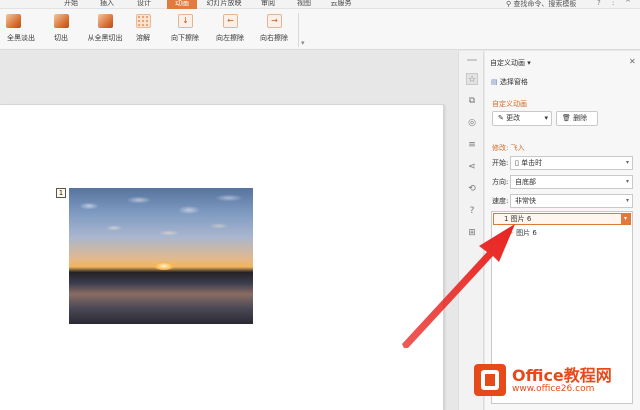  What do you see at coordinates (472, 145) in the screenshot?
I see `properties-icon: ≡` at bounding box center [472, 145].